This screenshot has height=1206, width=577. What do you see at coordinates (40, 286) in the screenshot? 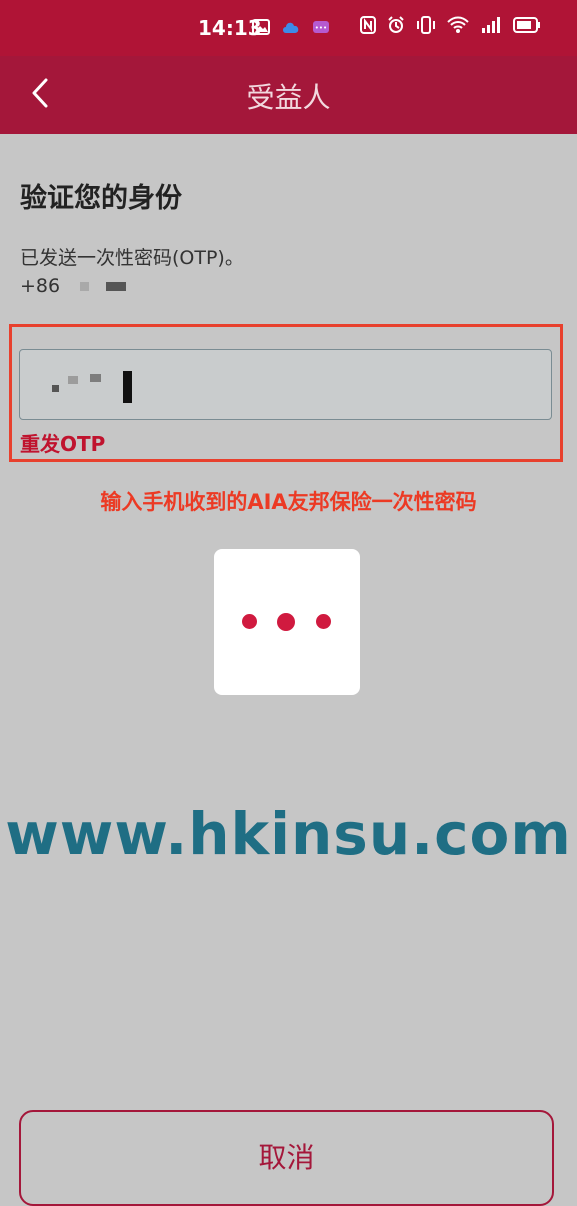
I see `phone-prefix: +86` at bounding box center [40, 286].